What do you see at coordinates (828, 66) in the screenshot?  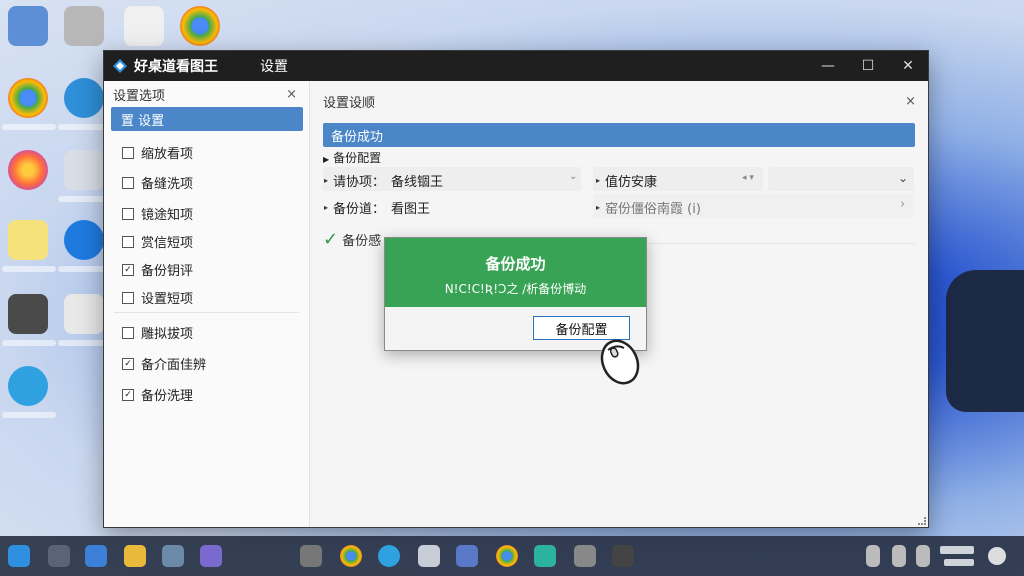 I see `minimize-icon: —` at bounding box center [828, 66].